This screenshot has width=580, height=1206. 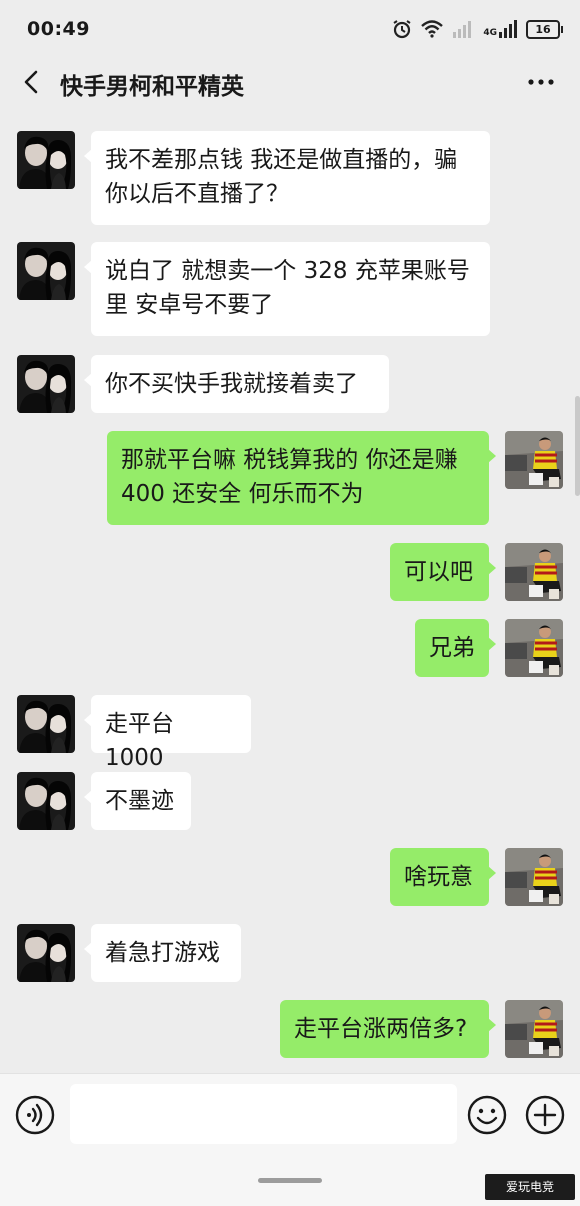 I want to click on battery-level: 16, so click(x=543, y=29).